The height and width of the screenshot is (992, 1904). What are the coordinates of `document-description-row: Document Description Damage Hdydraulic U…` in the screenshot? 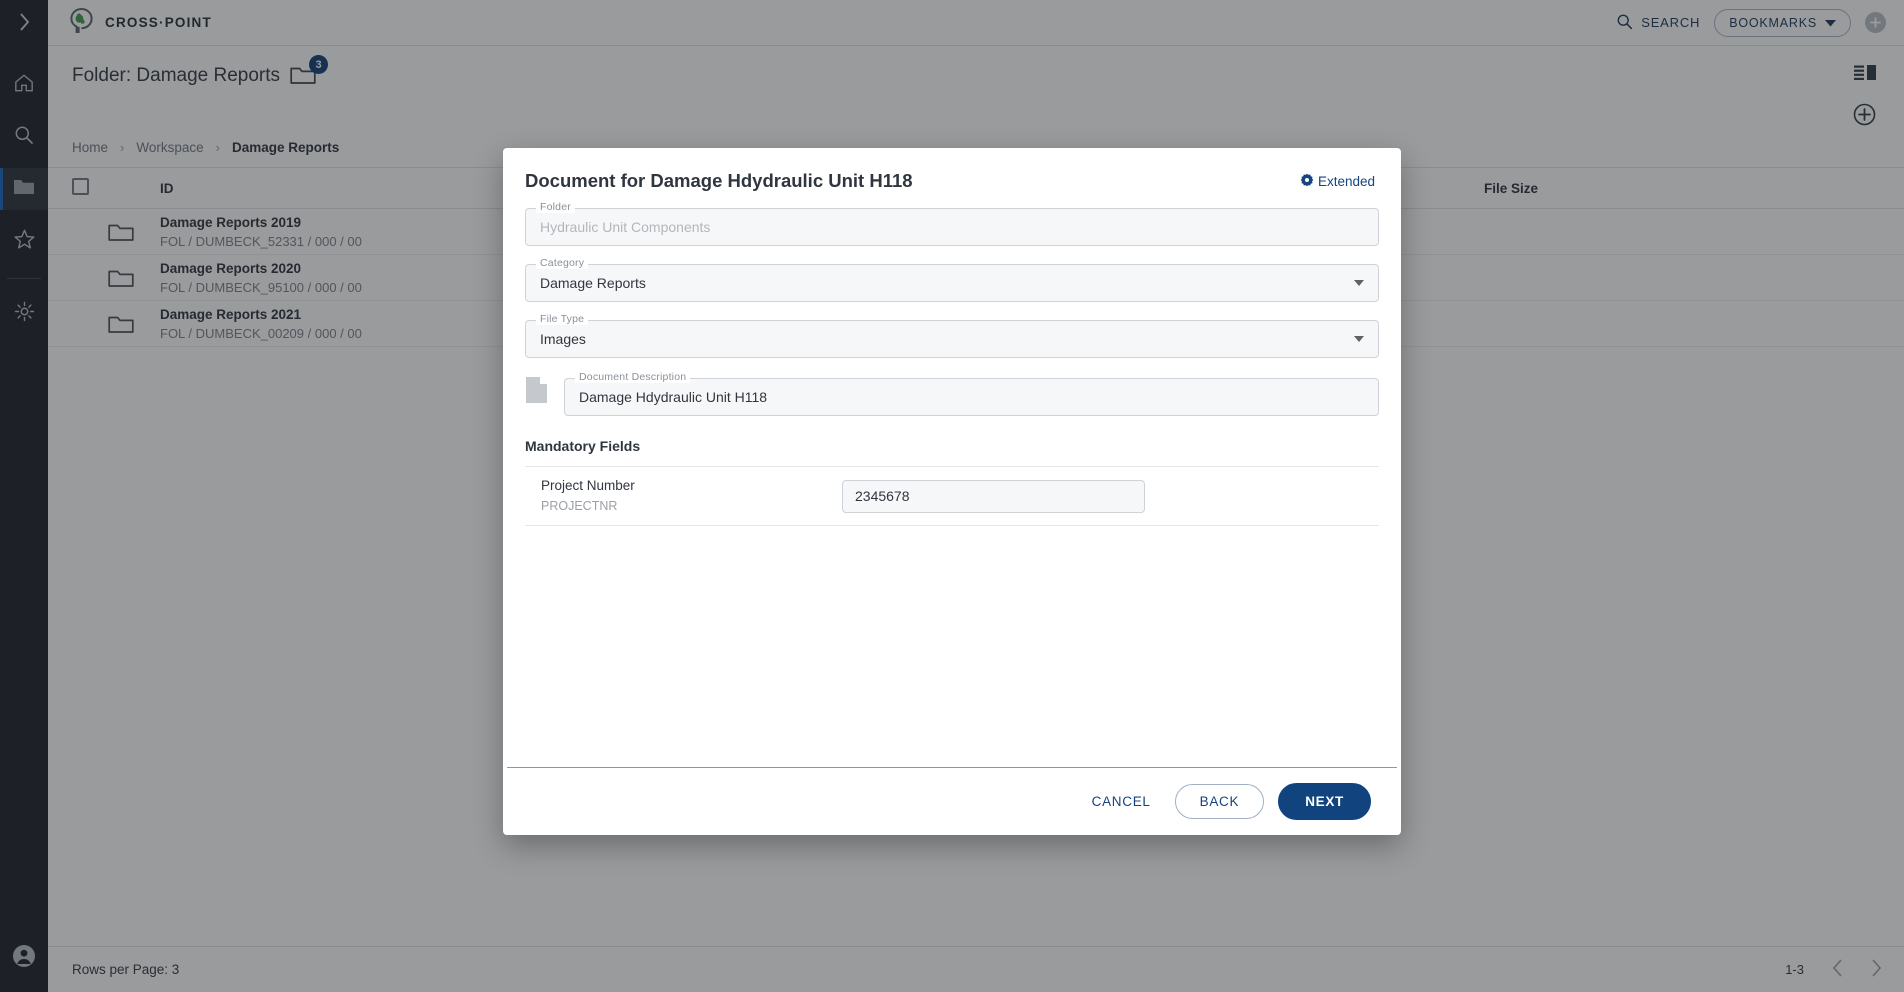 It's located at (952, 393).